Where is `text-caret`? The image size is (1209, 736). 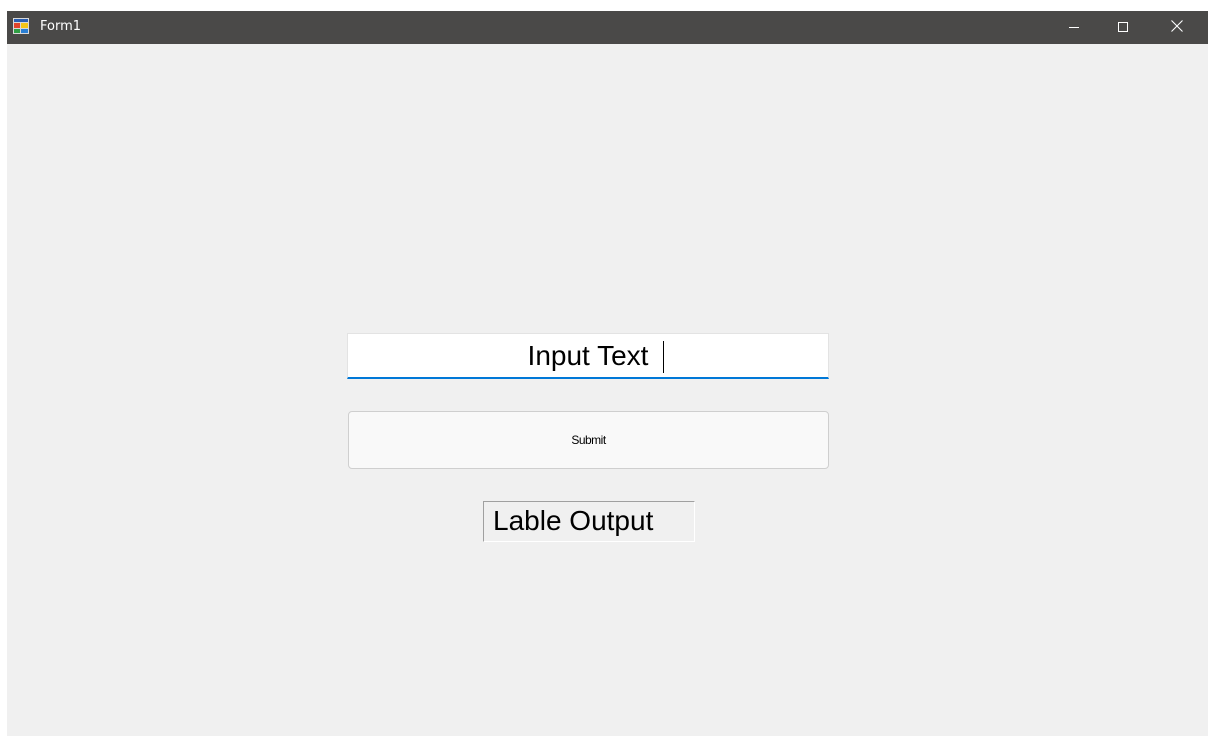
text-caret is located at coordinates (663, 357).